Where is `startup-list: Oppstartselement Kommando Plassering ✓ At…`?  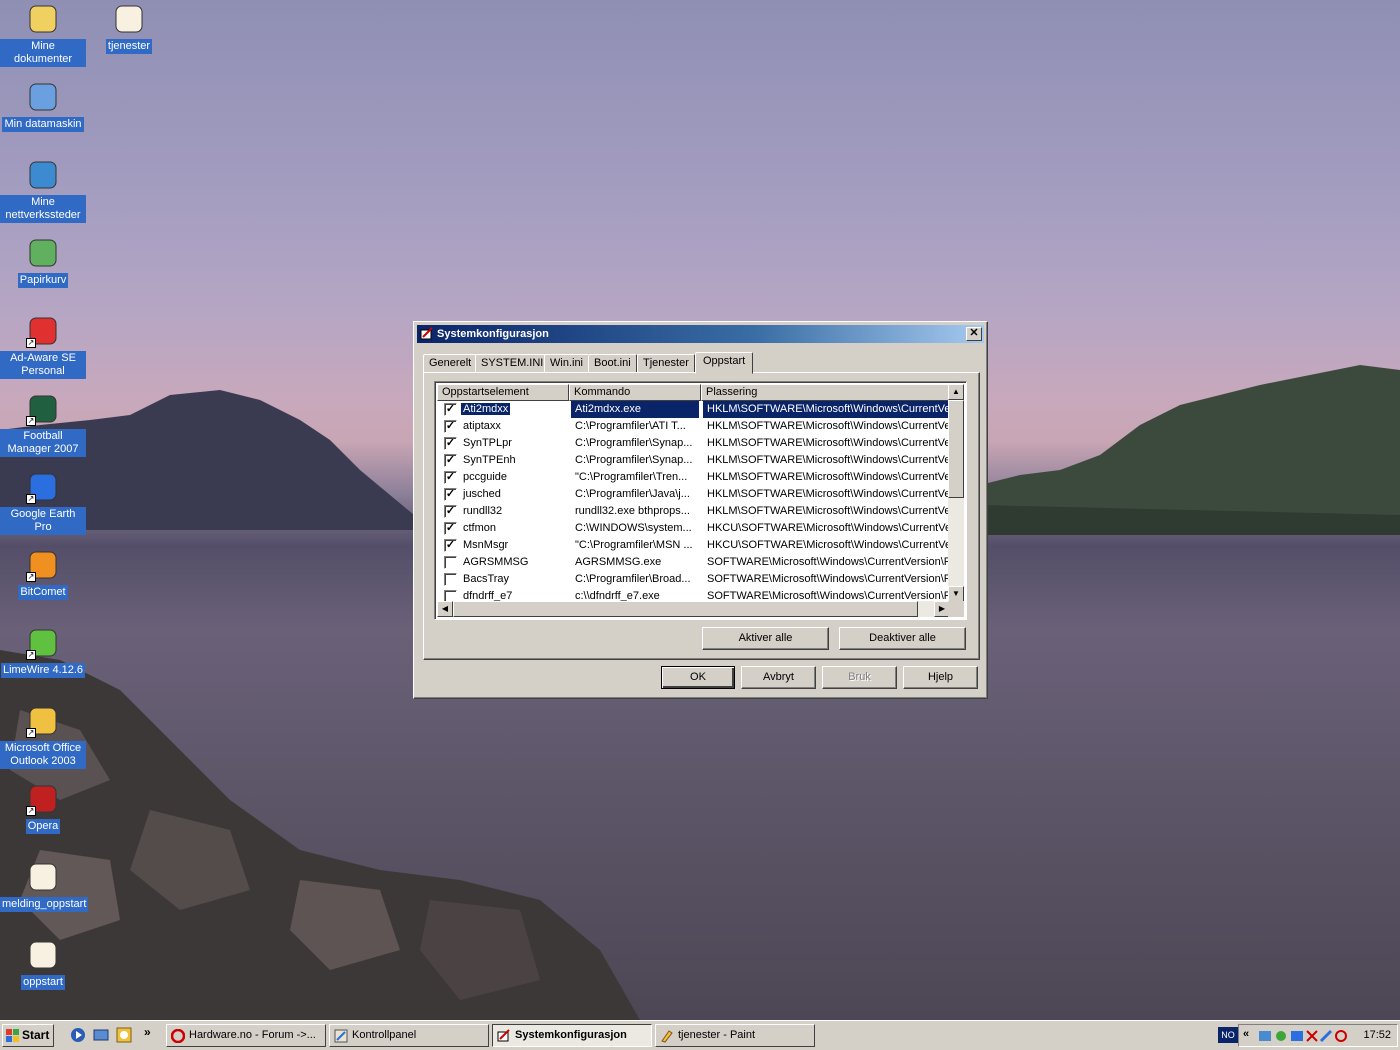 startup-list: Oppstartselement Kommando Plassering ✓ At… is located at coordinates (700, 500).